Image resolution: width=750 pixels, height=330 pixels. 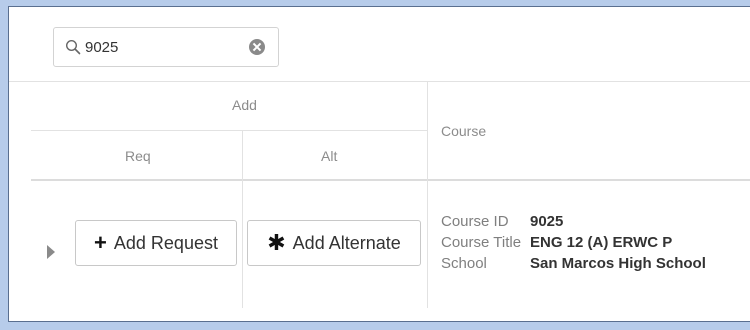 I want to click on plus-icon: +, so click(x=100, y=242).